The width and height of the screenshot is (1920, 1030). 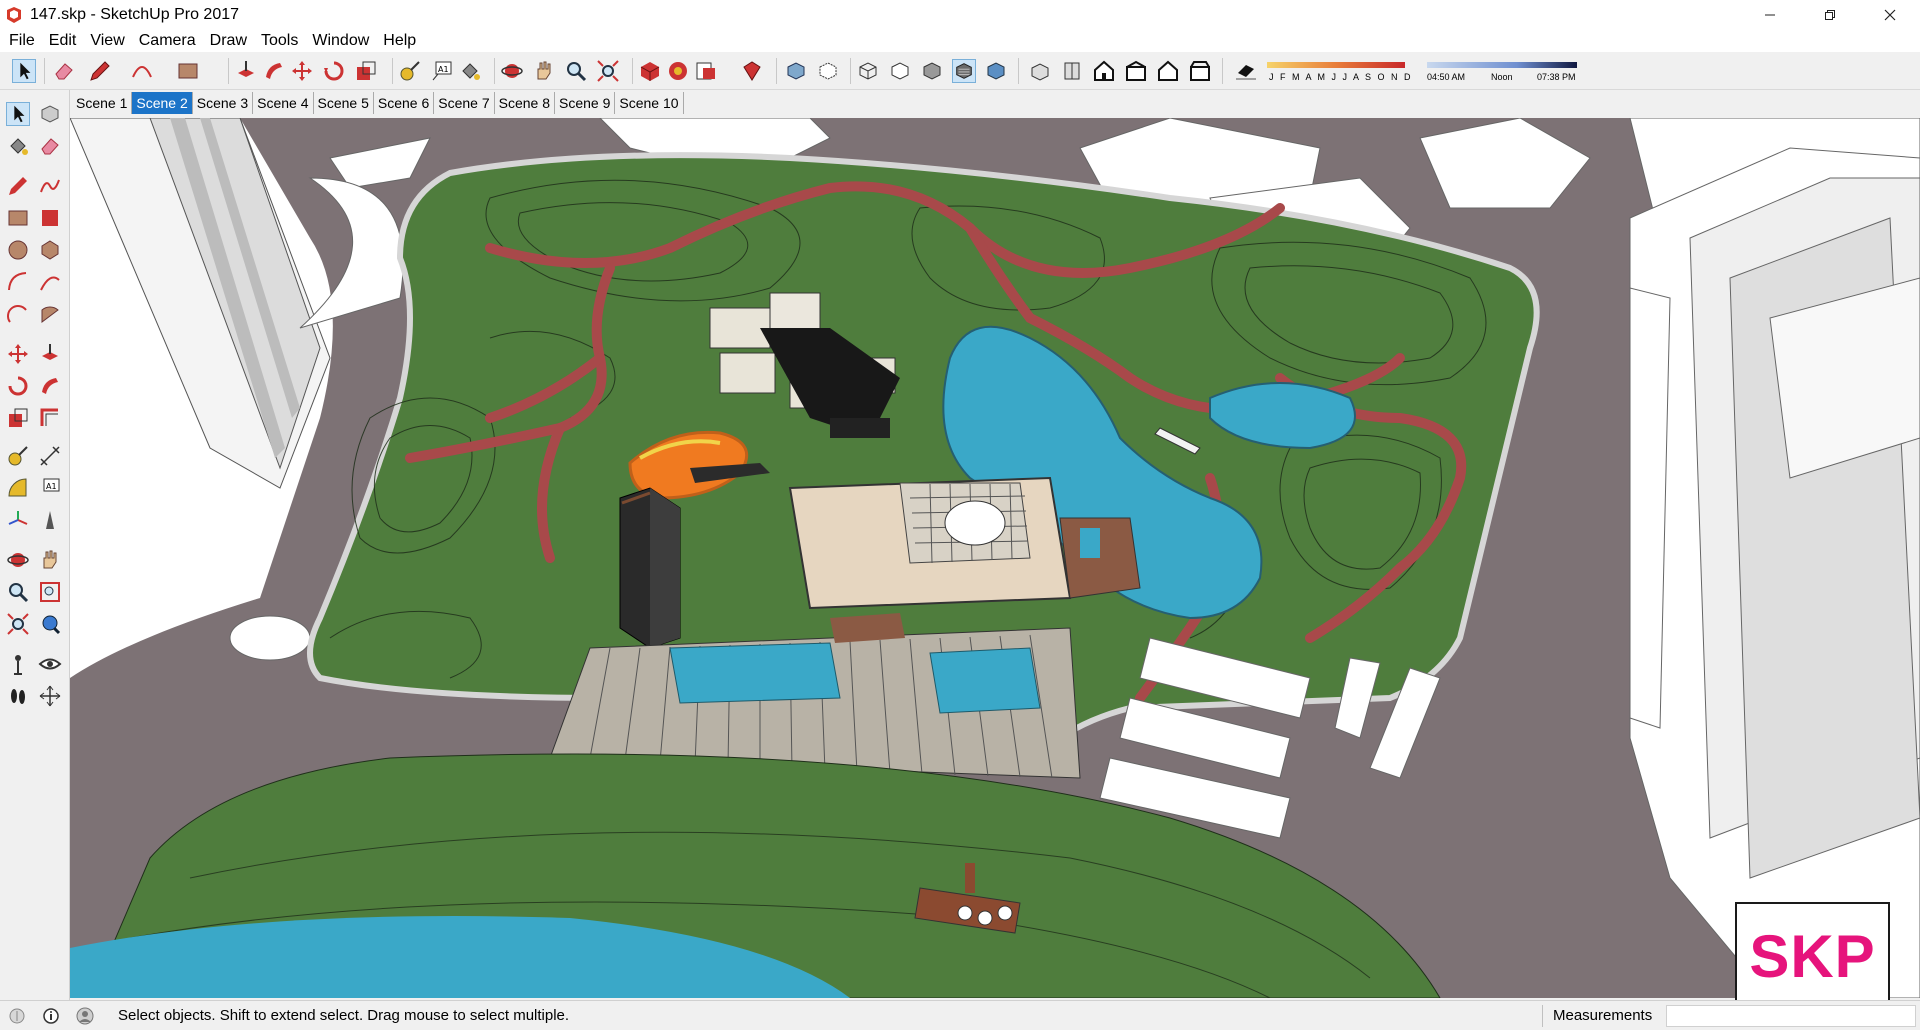 What do you see at coordinates (50, 520) in the screenshot?
I see `3d-text-icon` at bounding box center [50, 520].